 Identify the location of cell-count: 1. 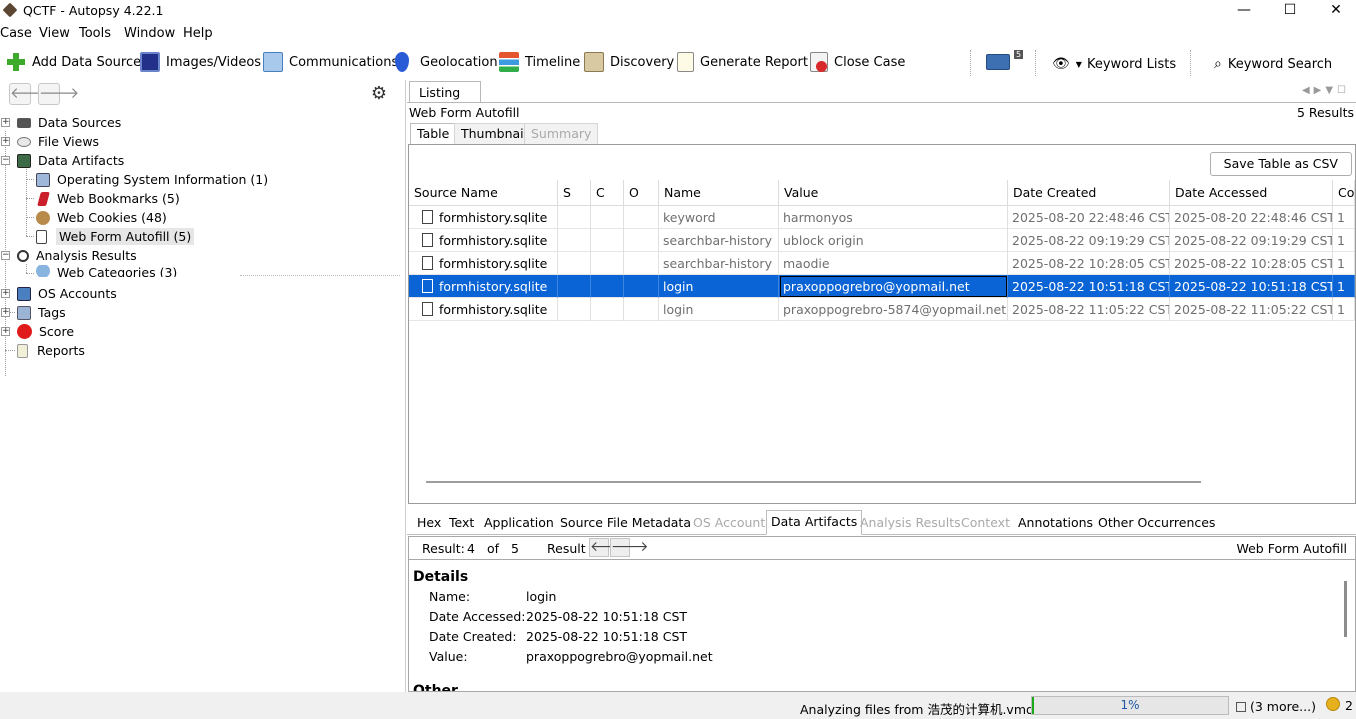
(1344, 286).